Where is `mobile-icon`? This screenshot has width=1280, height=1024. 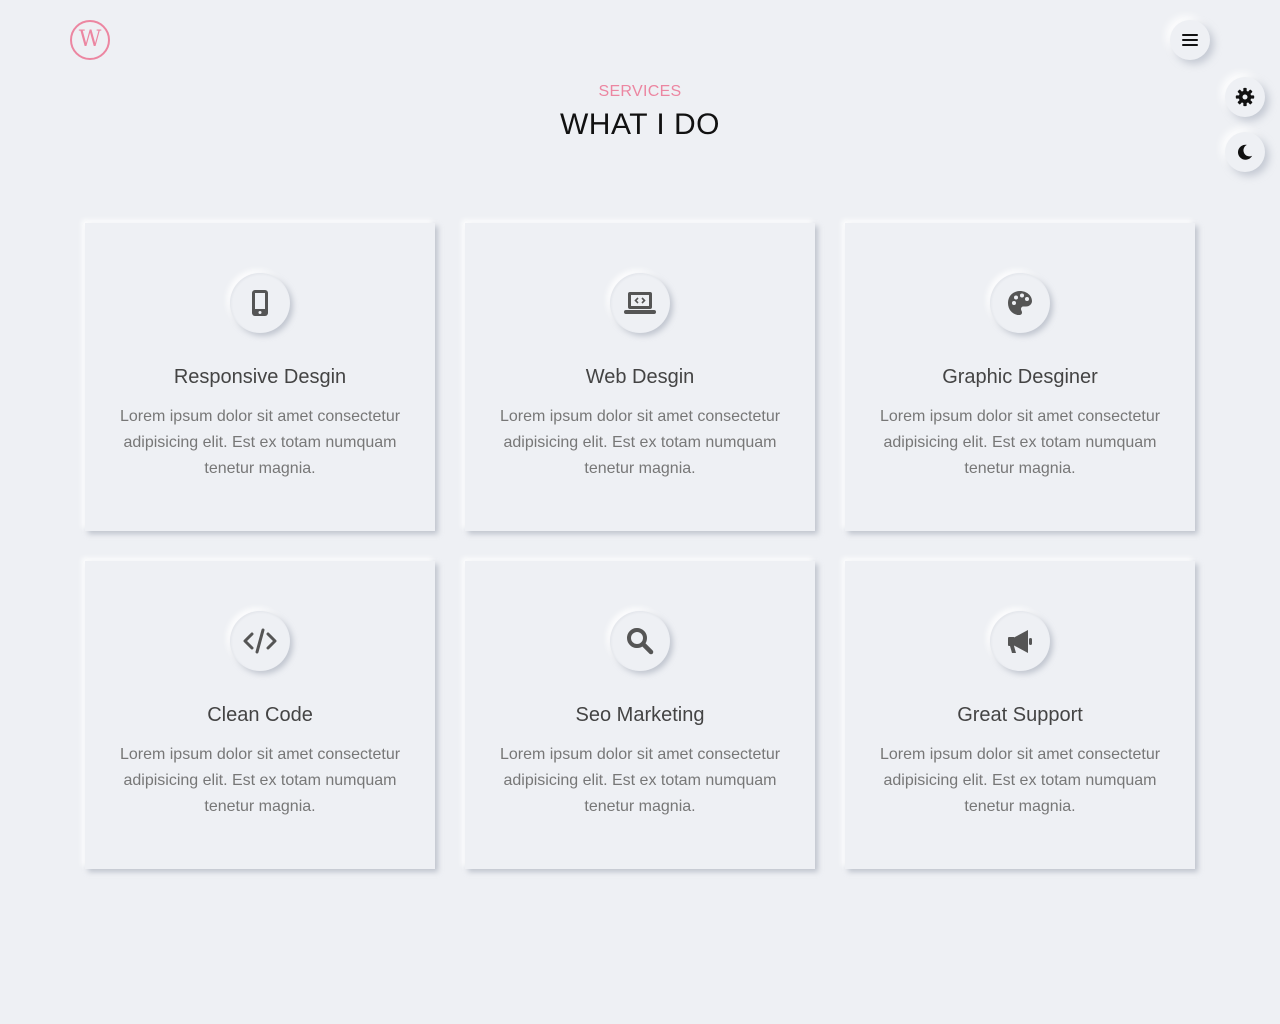 mobile-icon is located at coordinates (260, 303).